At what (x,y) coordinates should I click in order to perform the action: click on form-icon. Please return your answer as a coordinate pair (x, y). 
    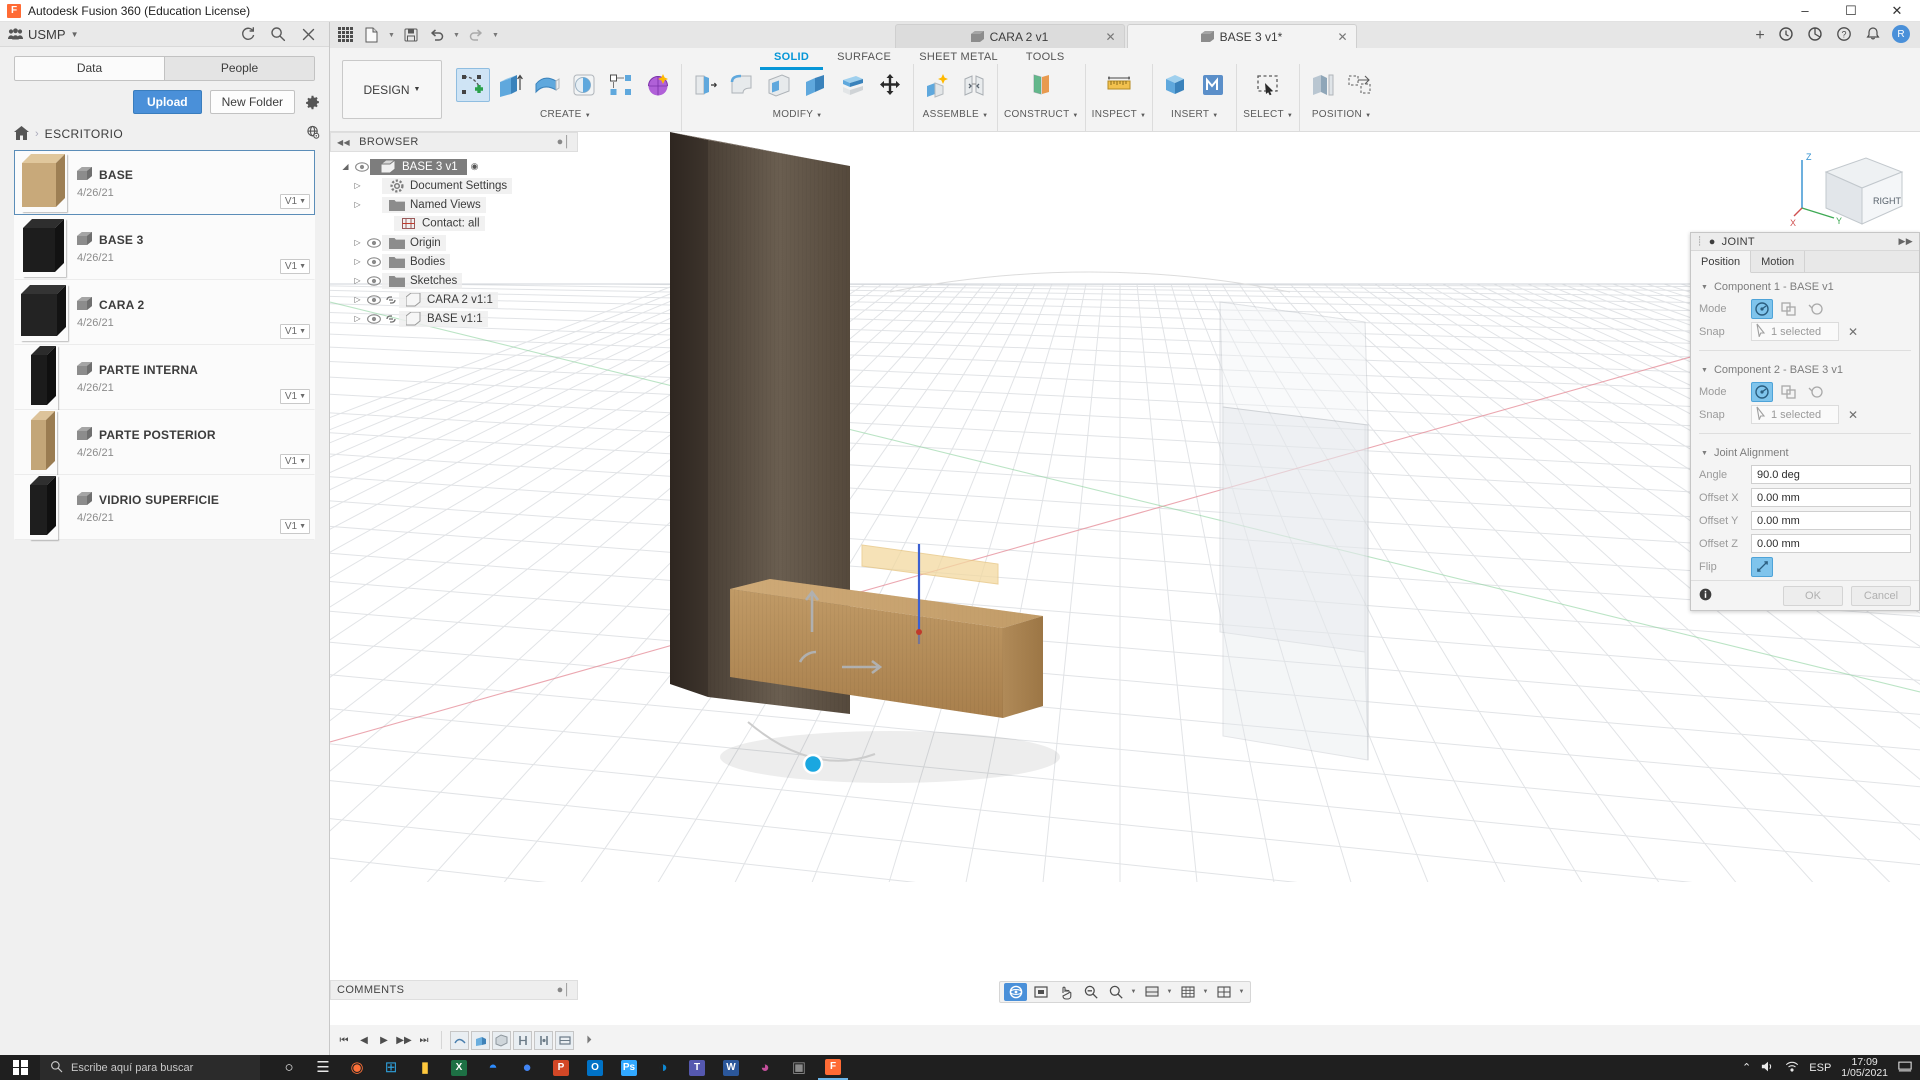
    Looking at the image, I should click on (658, 85).